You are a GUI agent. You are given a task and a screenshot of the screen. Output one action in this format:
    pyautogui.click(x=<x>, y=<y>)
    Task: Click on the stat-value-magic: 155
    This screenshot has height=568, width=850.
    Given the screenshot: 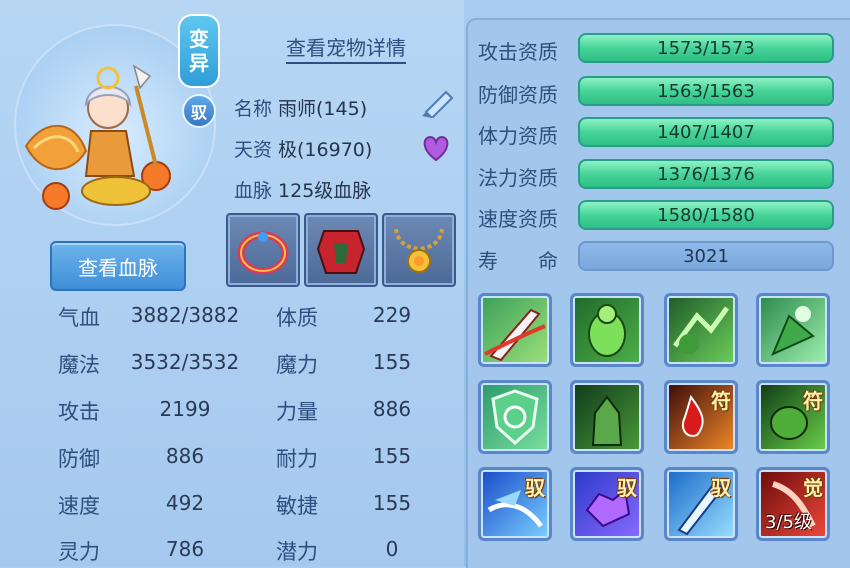 What is the action you would take?
    pyautogui.click(x=392, y=362)
    